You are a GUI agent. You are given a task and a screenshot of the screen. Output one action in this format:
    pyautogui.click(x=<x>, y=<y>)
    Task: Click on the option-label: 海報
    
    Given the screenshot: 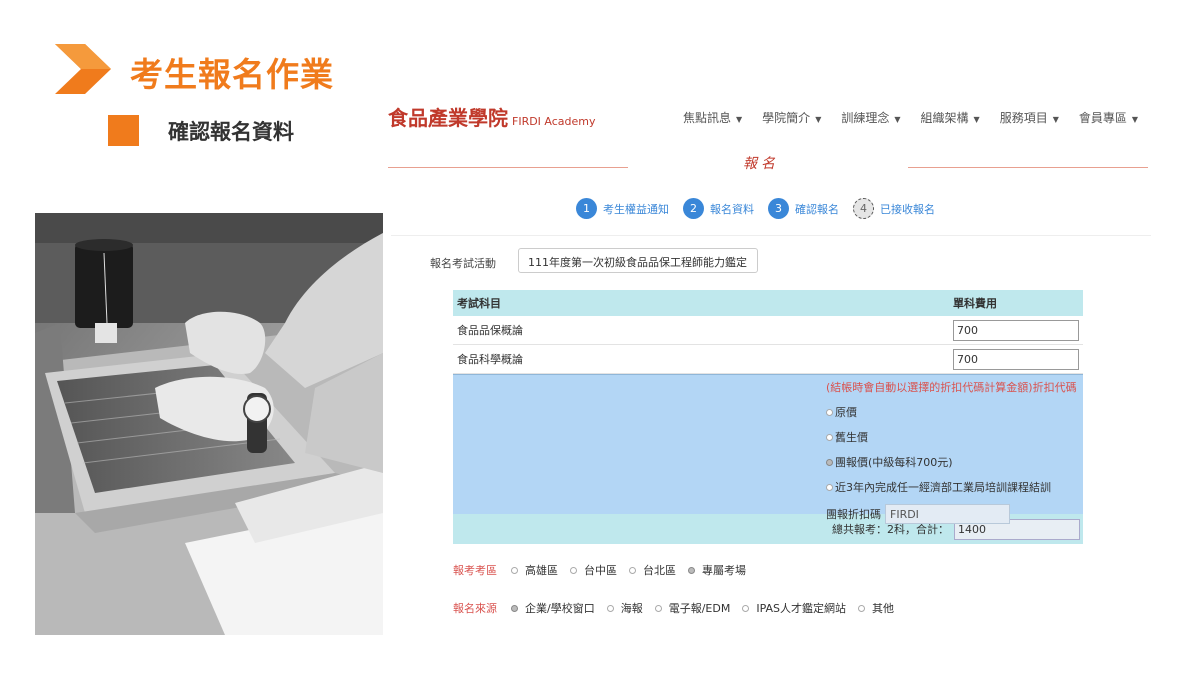 What is the action you would take?
    pyautogui.click(x=631, y=608)
    